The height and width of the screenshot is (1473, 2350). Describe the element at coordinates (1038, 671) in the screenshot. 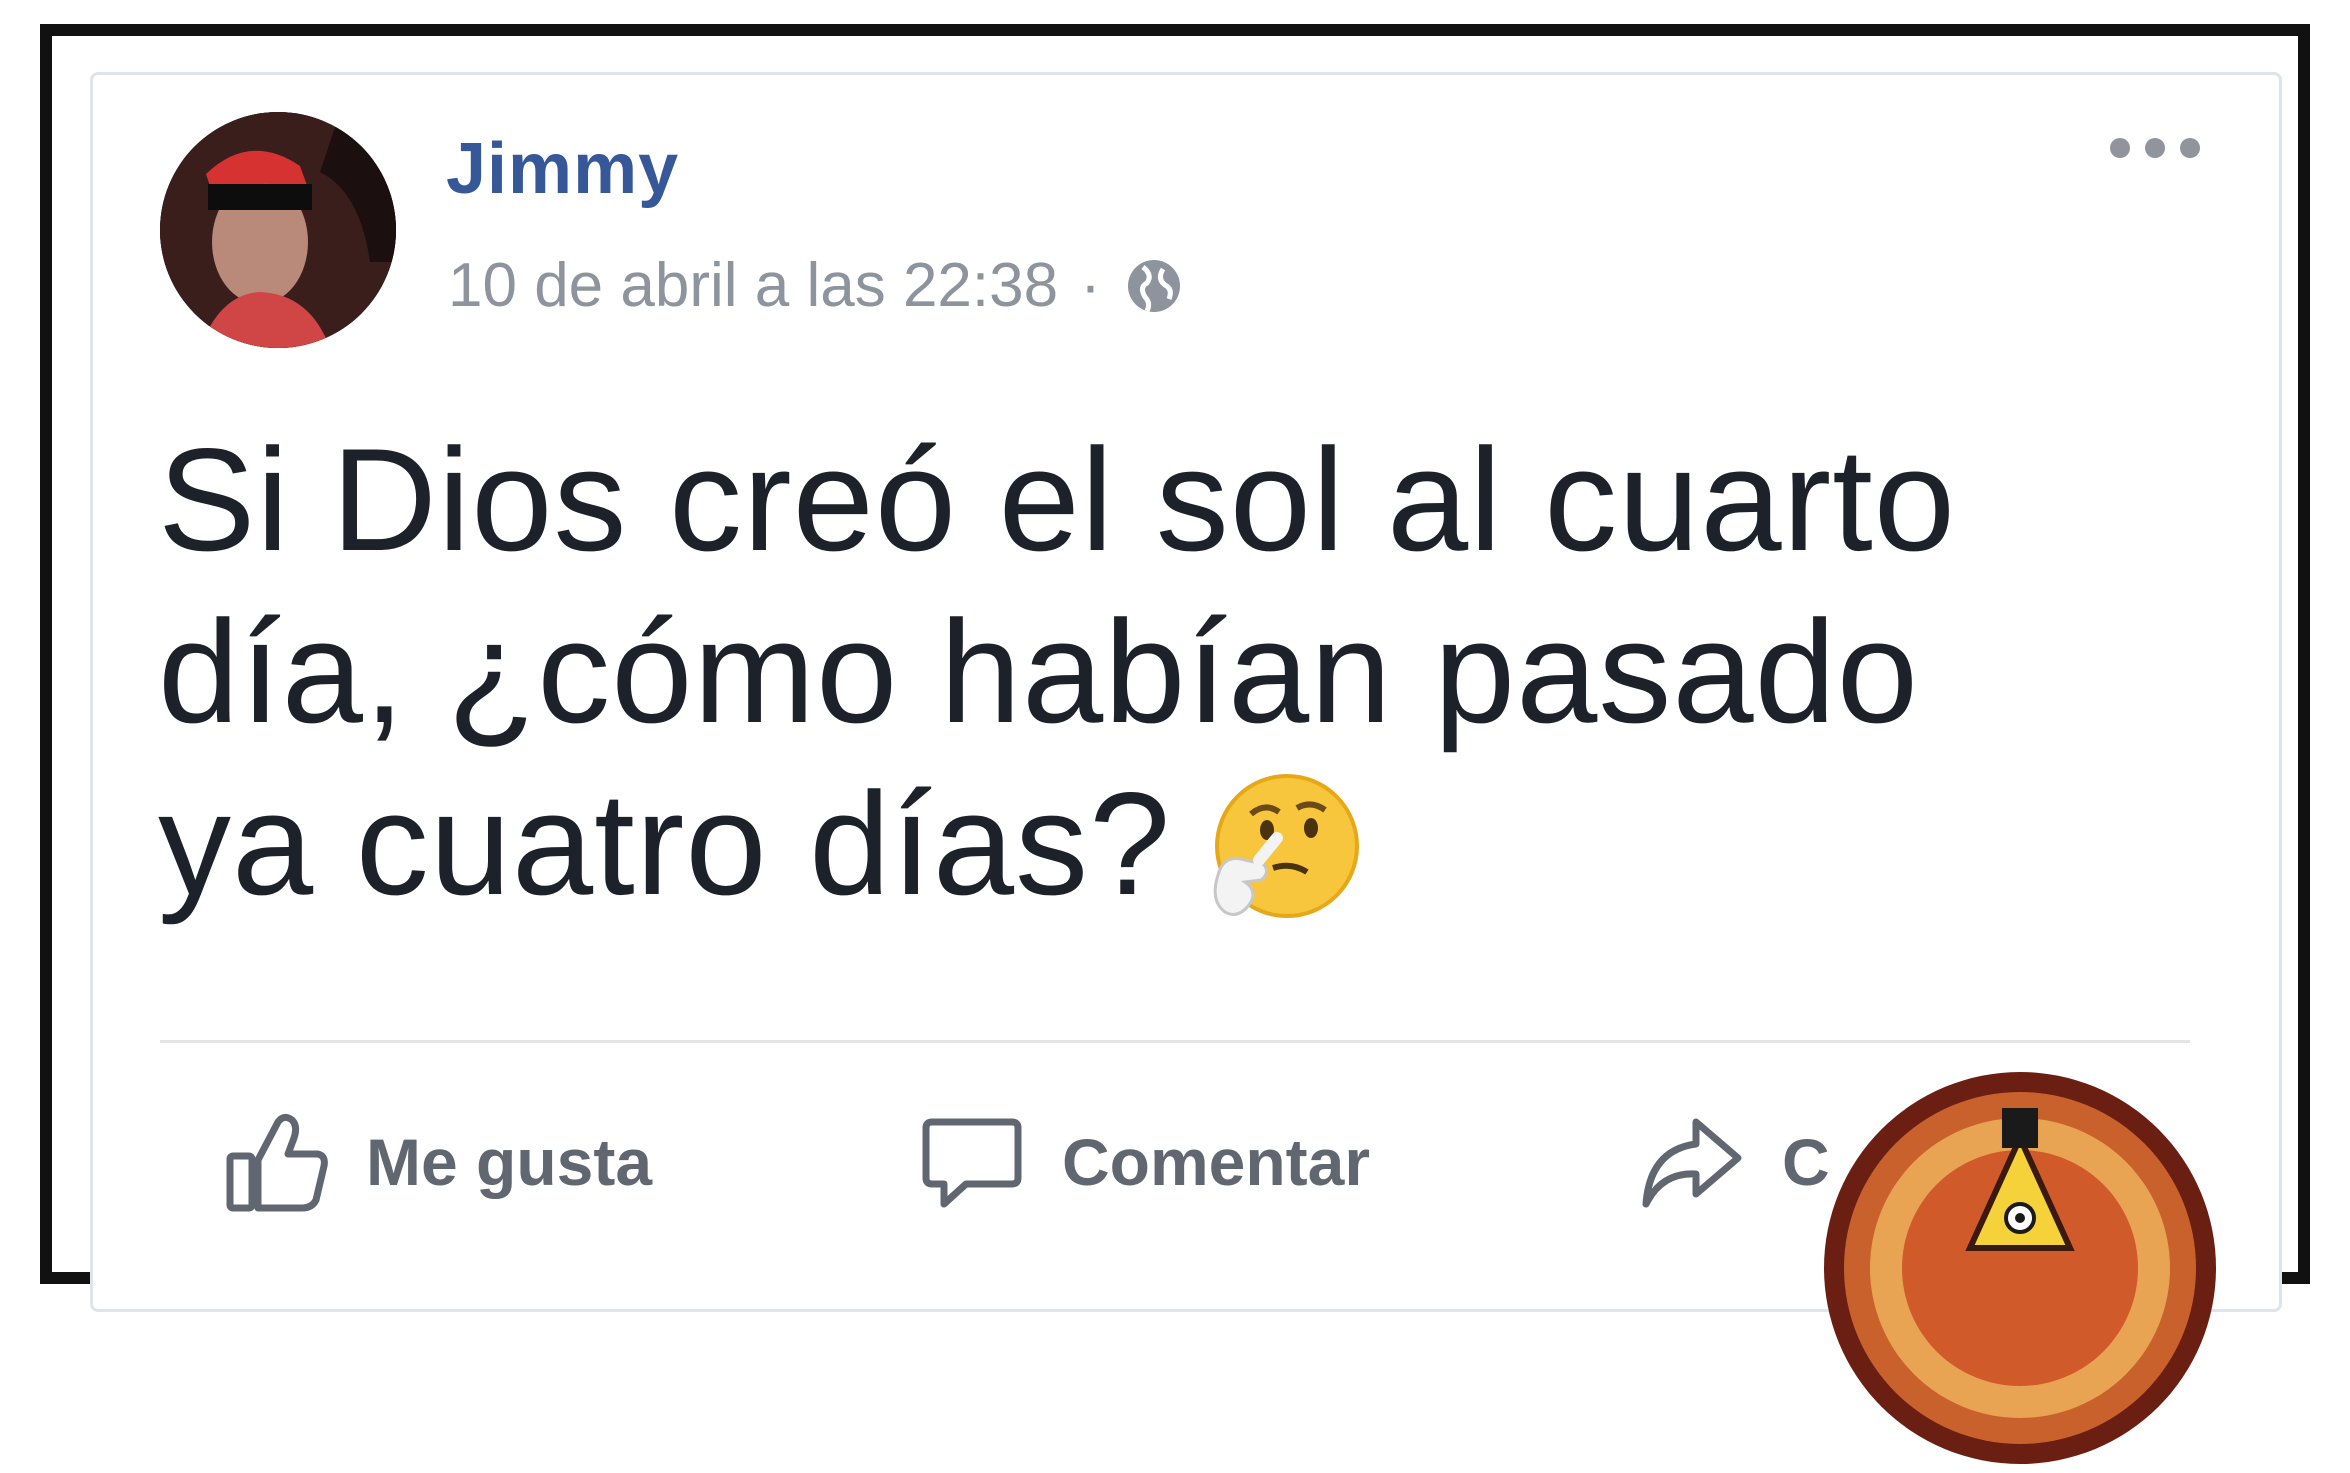

I see `post-text-line: día, ¿cómo habían pasado` at that location.